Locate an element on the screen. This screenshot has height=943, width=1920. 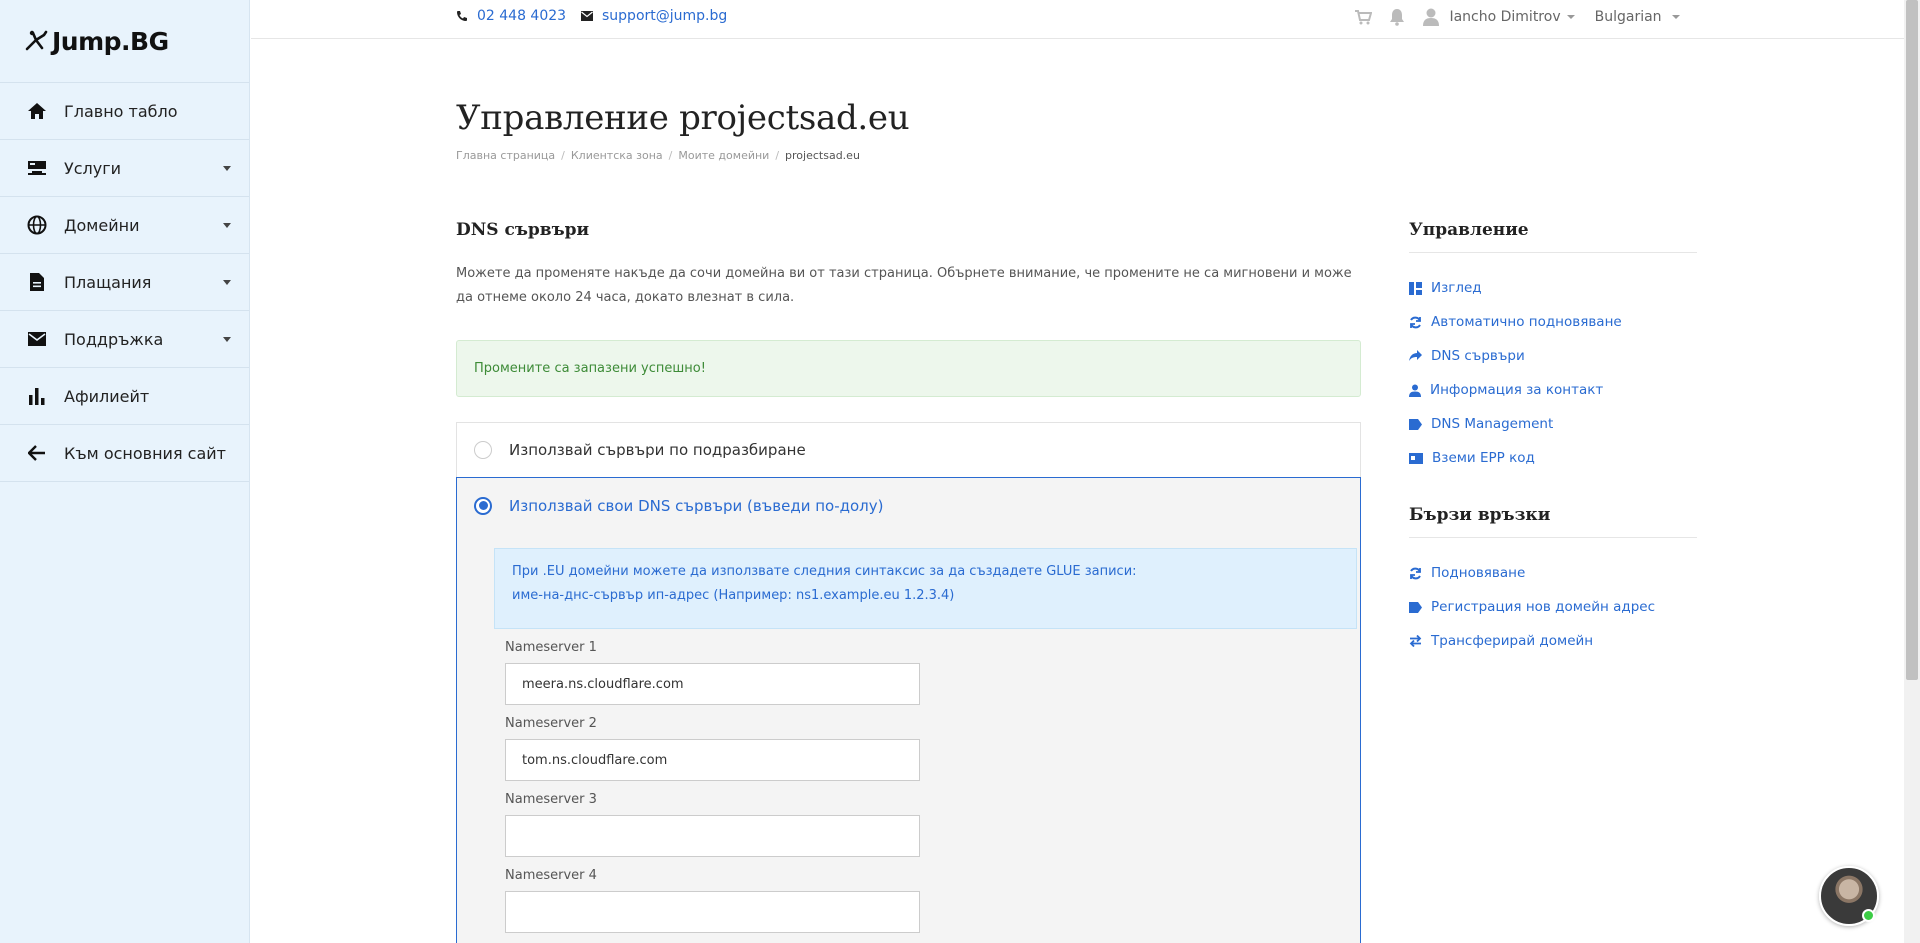
language-label: Bulgarian is located at coordinates (1628, 17).